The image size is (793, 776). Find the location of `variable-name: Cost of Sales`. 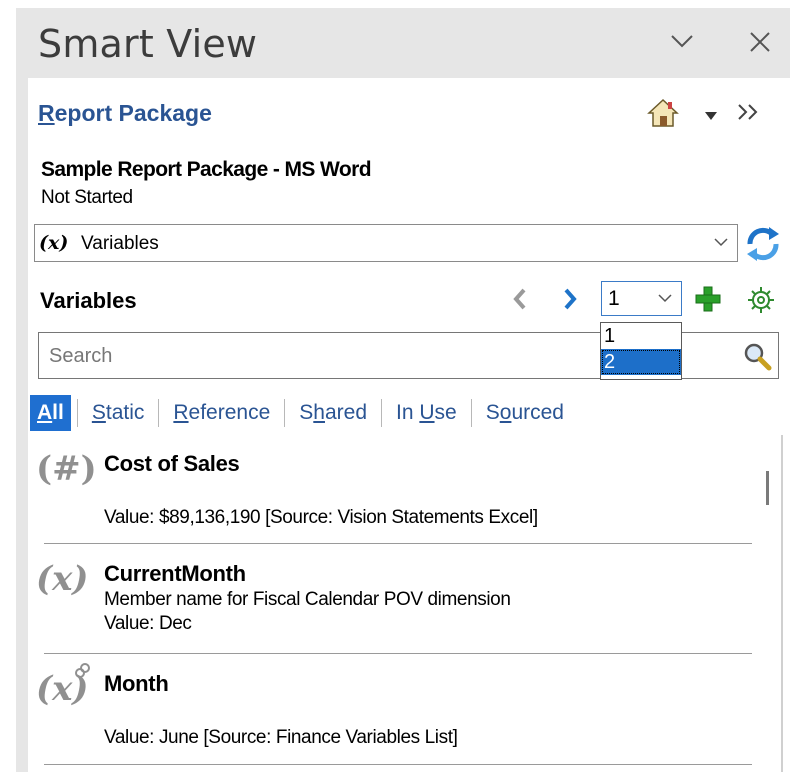

variable-name: Cost of Sales is located at coordinates (172, 463).